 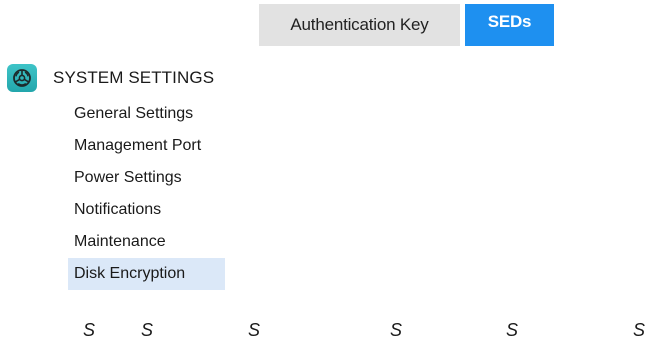 I want to click on tab-seds: SEDs, so click(x=509, y=25).